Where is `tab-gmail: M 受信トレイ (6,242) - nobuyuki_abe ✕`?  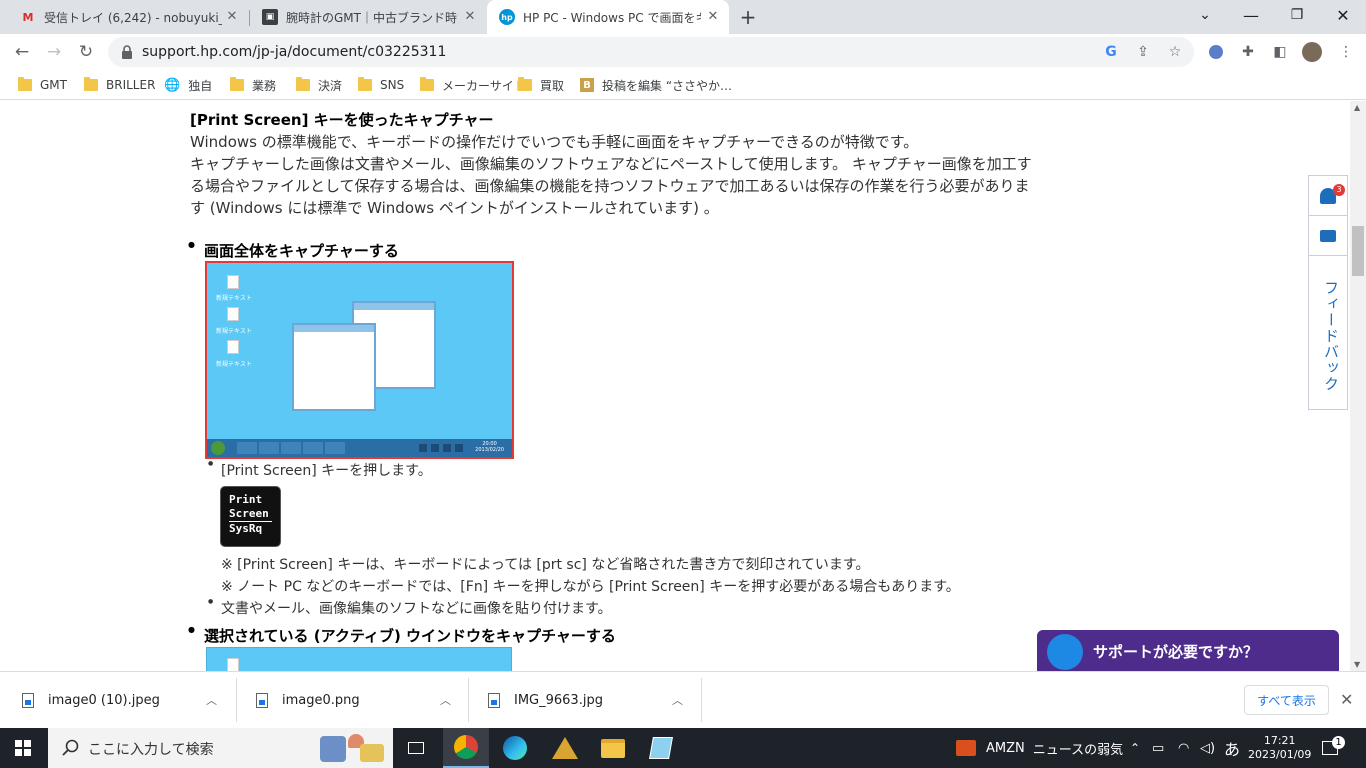 tab-gmail: M 受信トレイ (6,242) - nobuyuki_abe ✕ is located at coordinates (128, 17).